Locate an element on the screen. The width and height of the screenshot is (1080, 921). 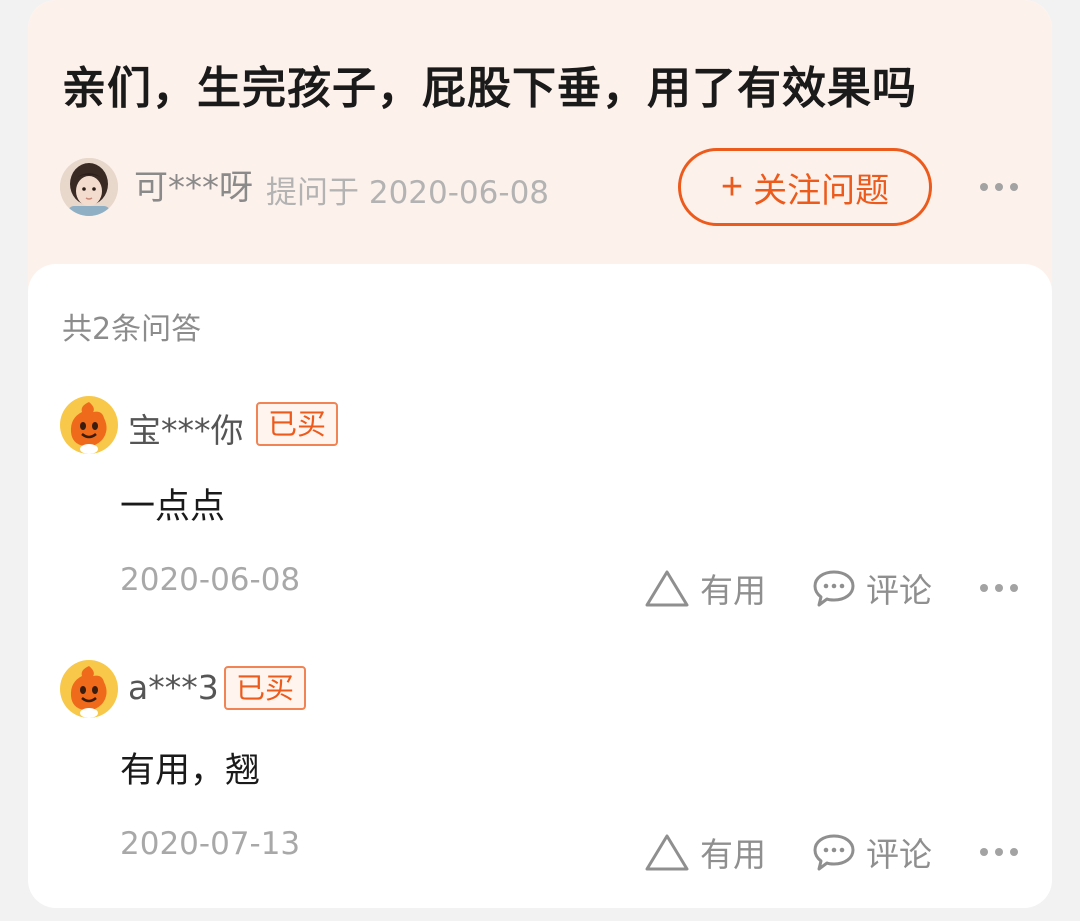
question-title: 亲们，生完孩子，屁股下垂，用了有效果吗 is located at coordinates (489, 88).